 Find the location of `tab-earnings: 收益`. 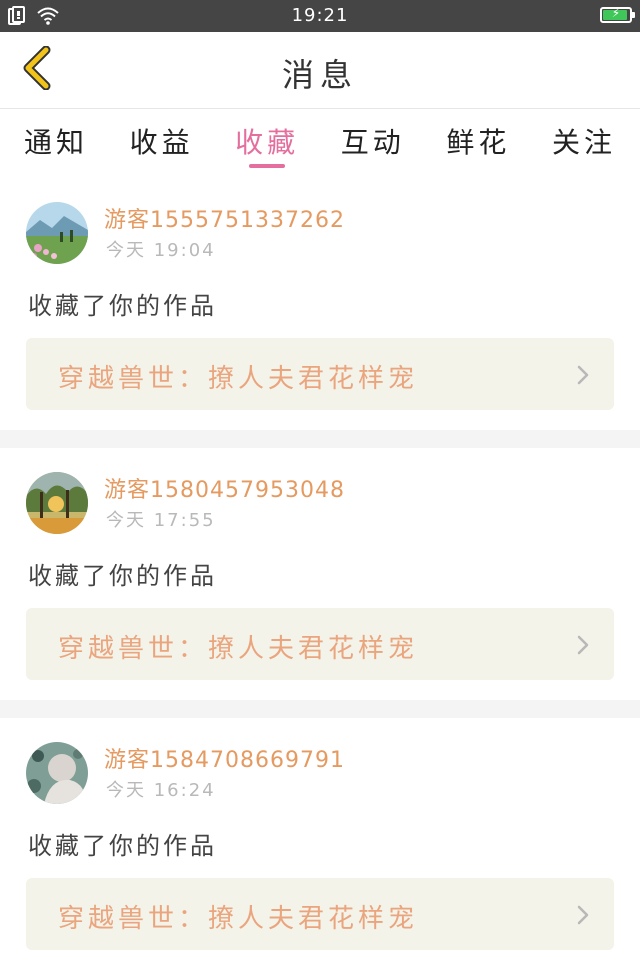

tab-earnings: 收益 is located at coordinates (162, 141).